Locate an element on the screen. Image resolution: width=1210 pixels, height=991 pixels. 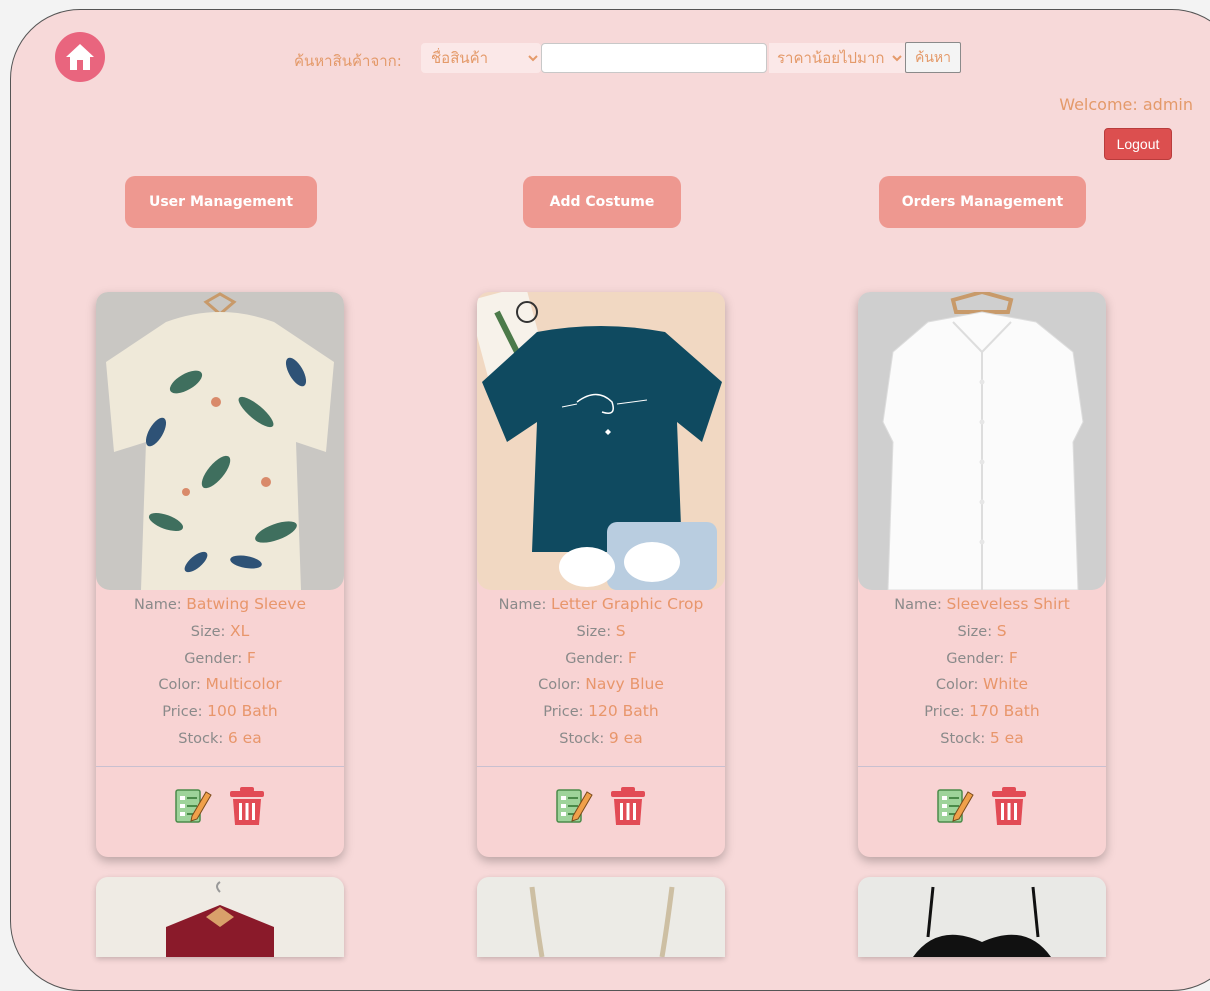
product-size: XL is located at coordinates (240, 630).